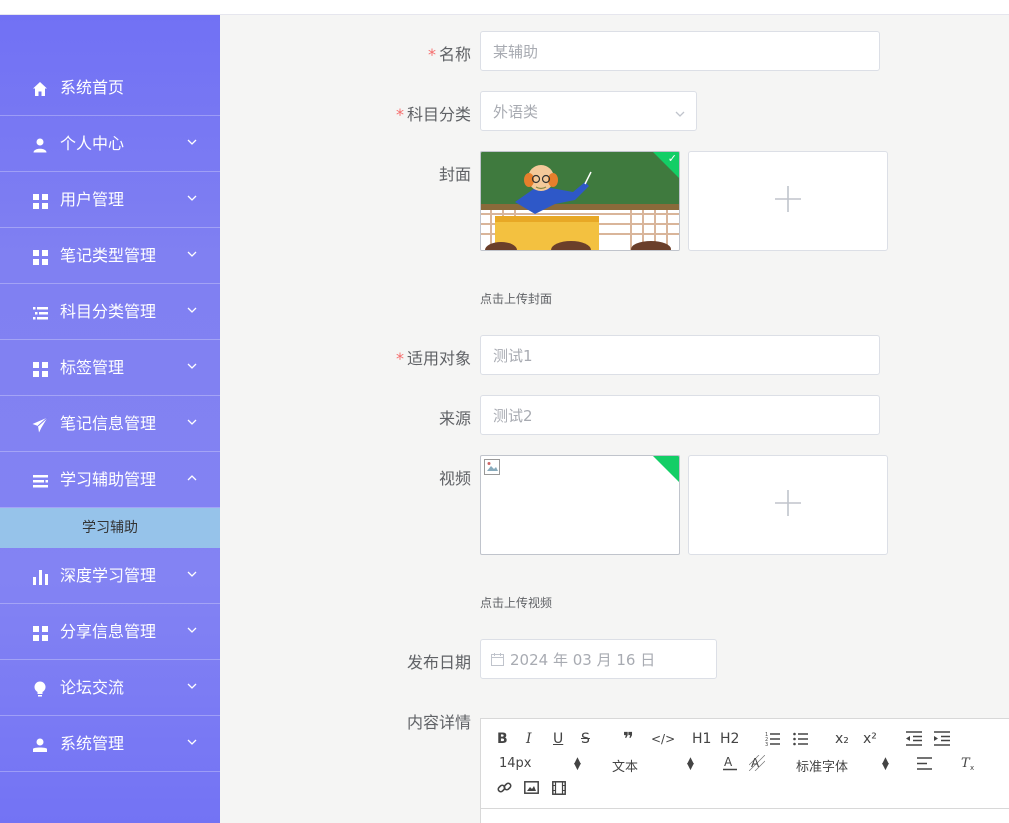  What do you see at coordinates (40, 577) in the screenshot?
I see `bar-chart-icon` at bounding box center [40, 577].